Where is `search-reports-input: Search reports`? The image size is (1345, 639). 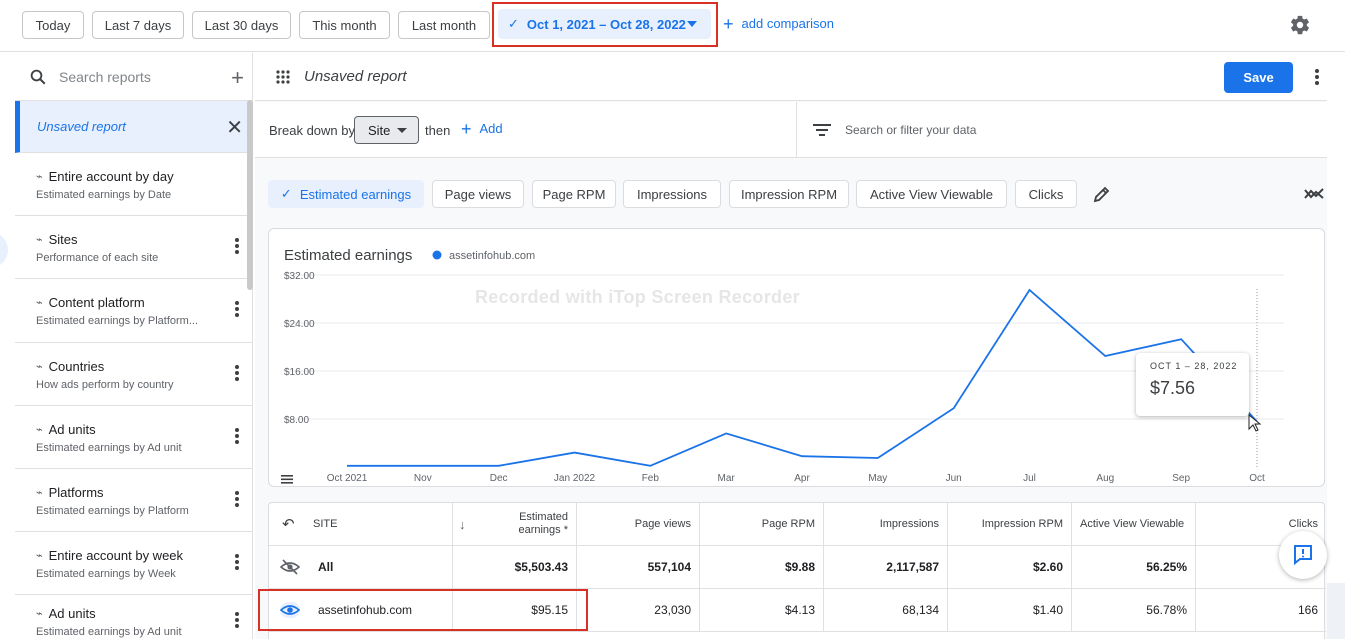
search-reports-input: Search reports is located at coordinates (105, 77).